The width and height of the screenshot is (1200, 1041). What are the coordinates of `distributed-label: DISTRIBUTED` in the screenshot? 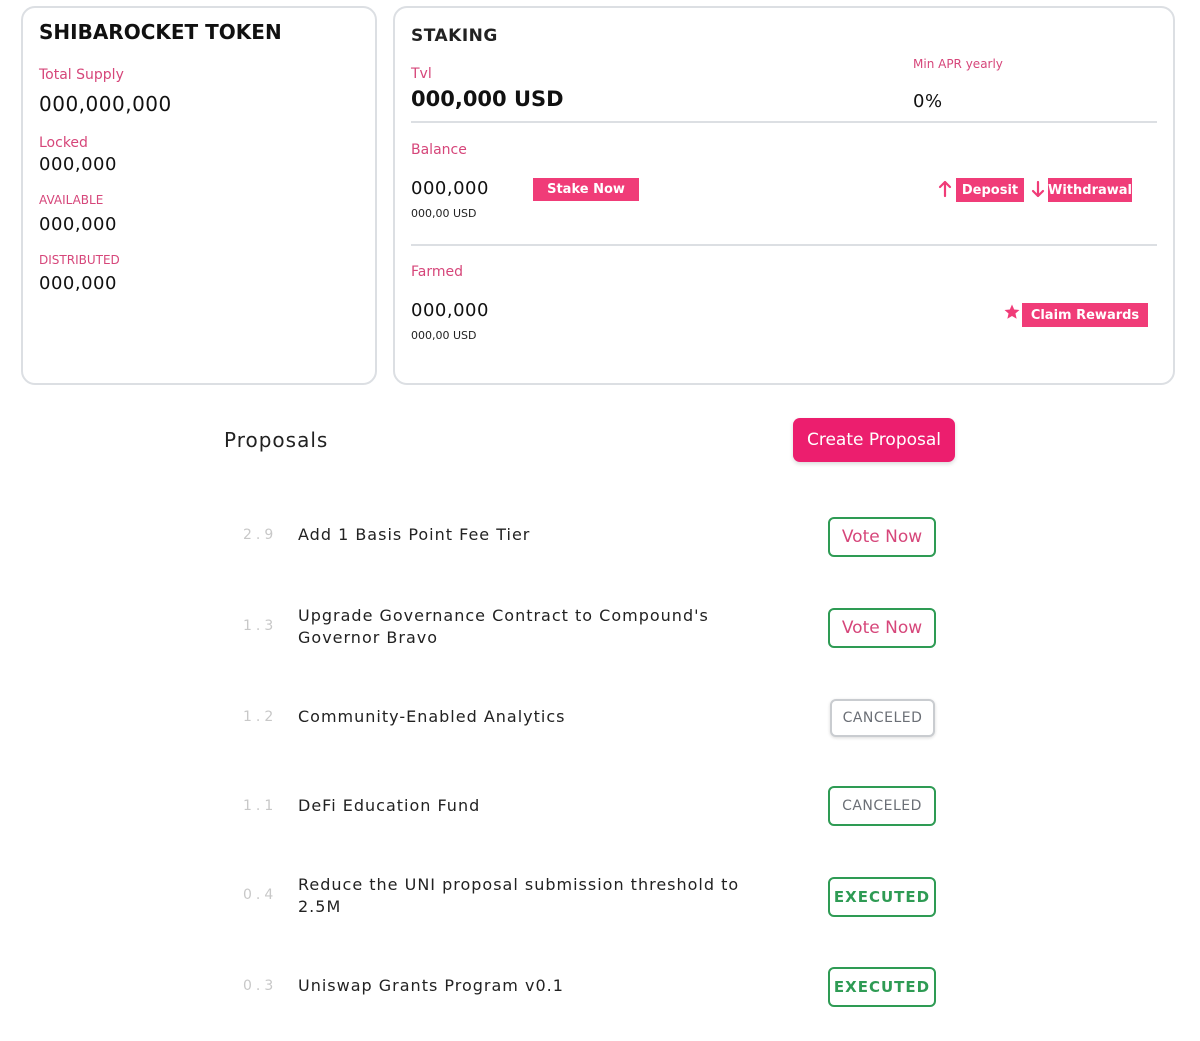 It's located at (79, 260).